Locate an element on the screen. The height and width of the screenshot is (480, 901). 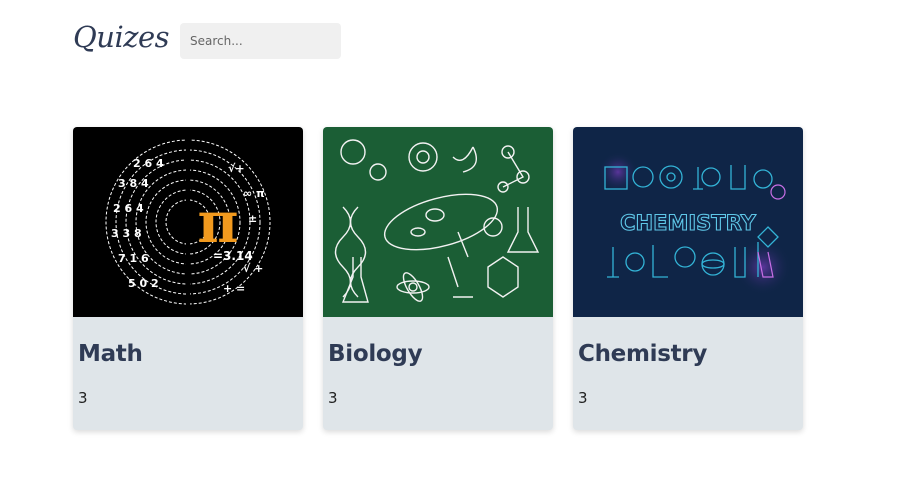
svg-text: 3 8 4 is located at coordinates (133, 183).